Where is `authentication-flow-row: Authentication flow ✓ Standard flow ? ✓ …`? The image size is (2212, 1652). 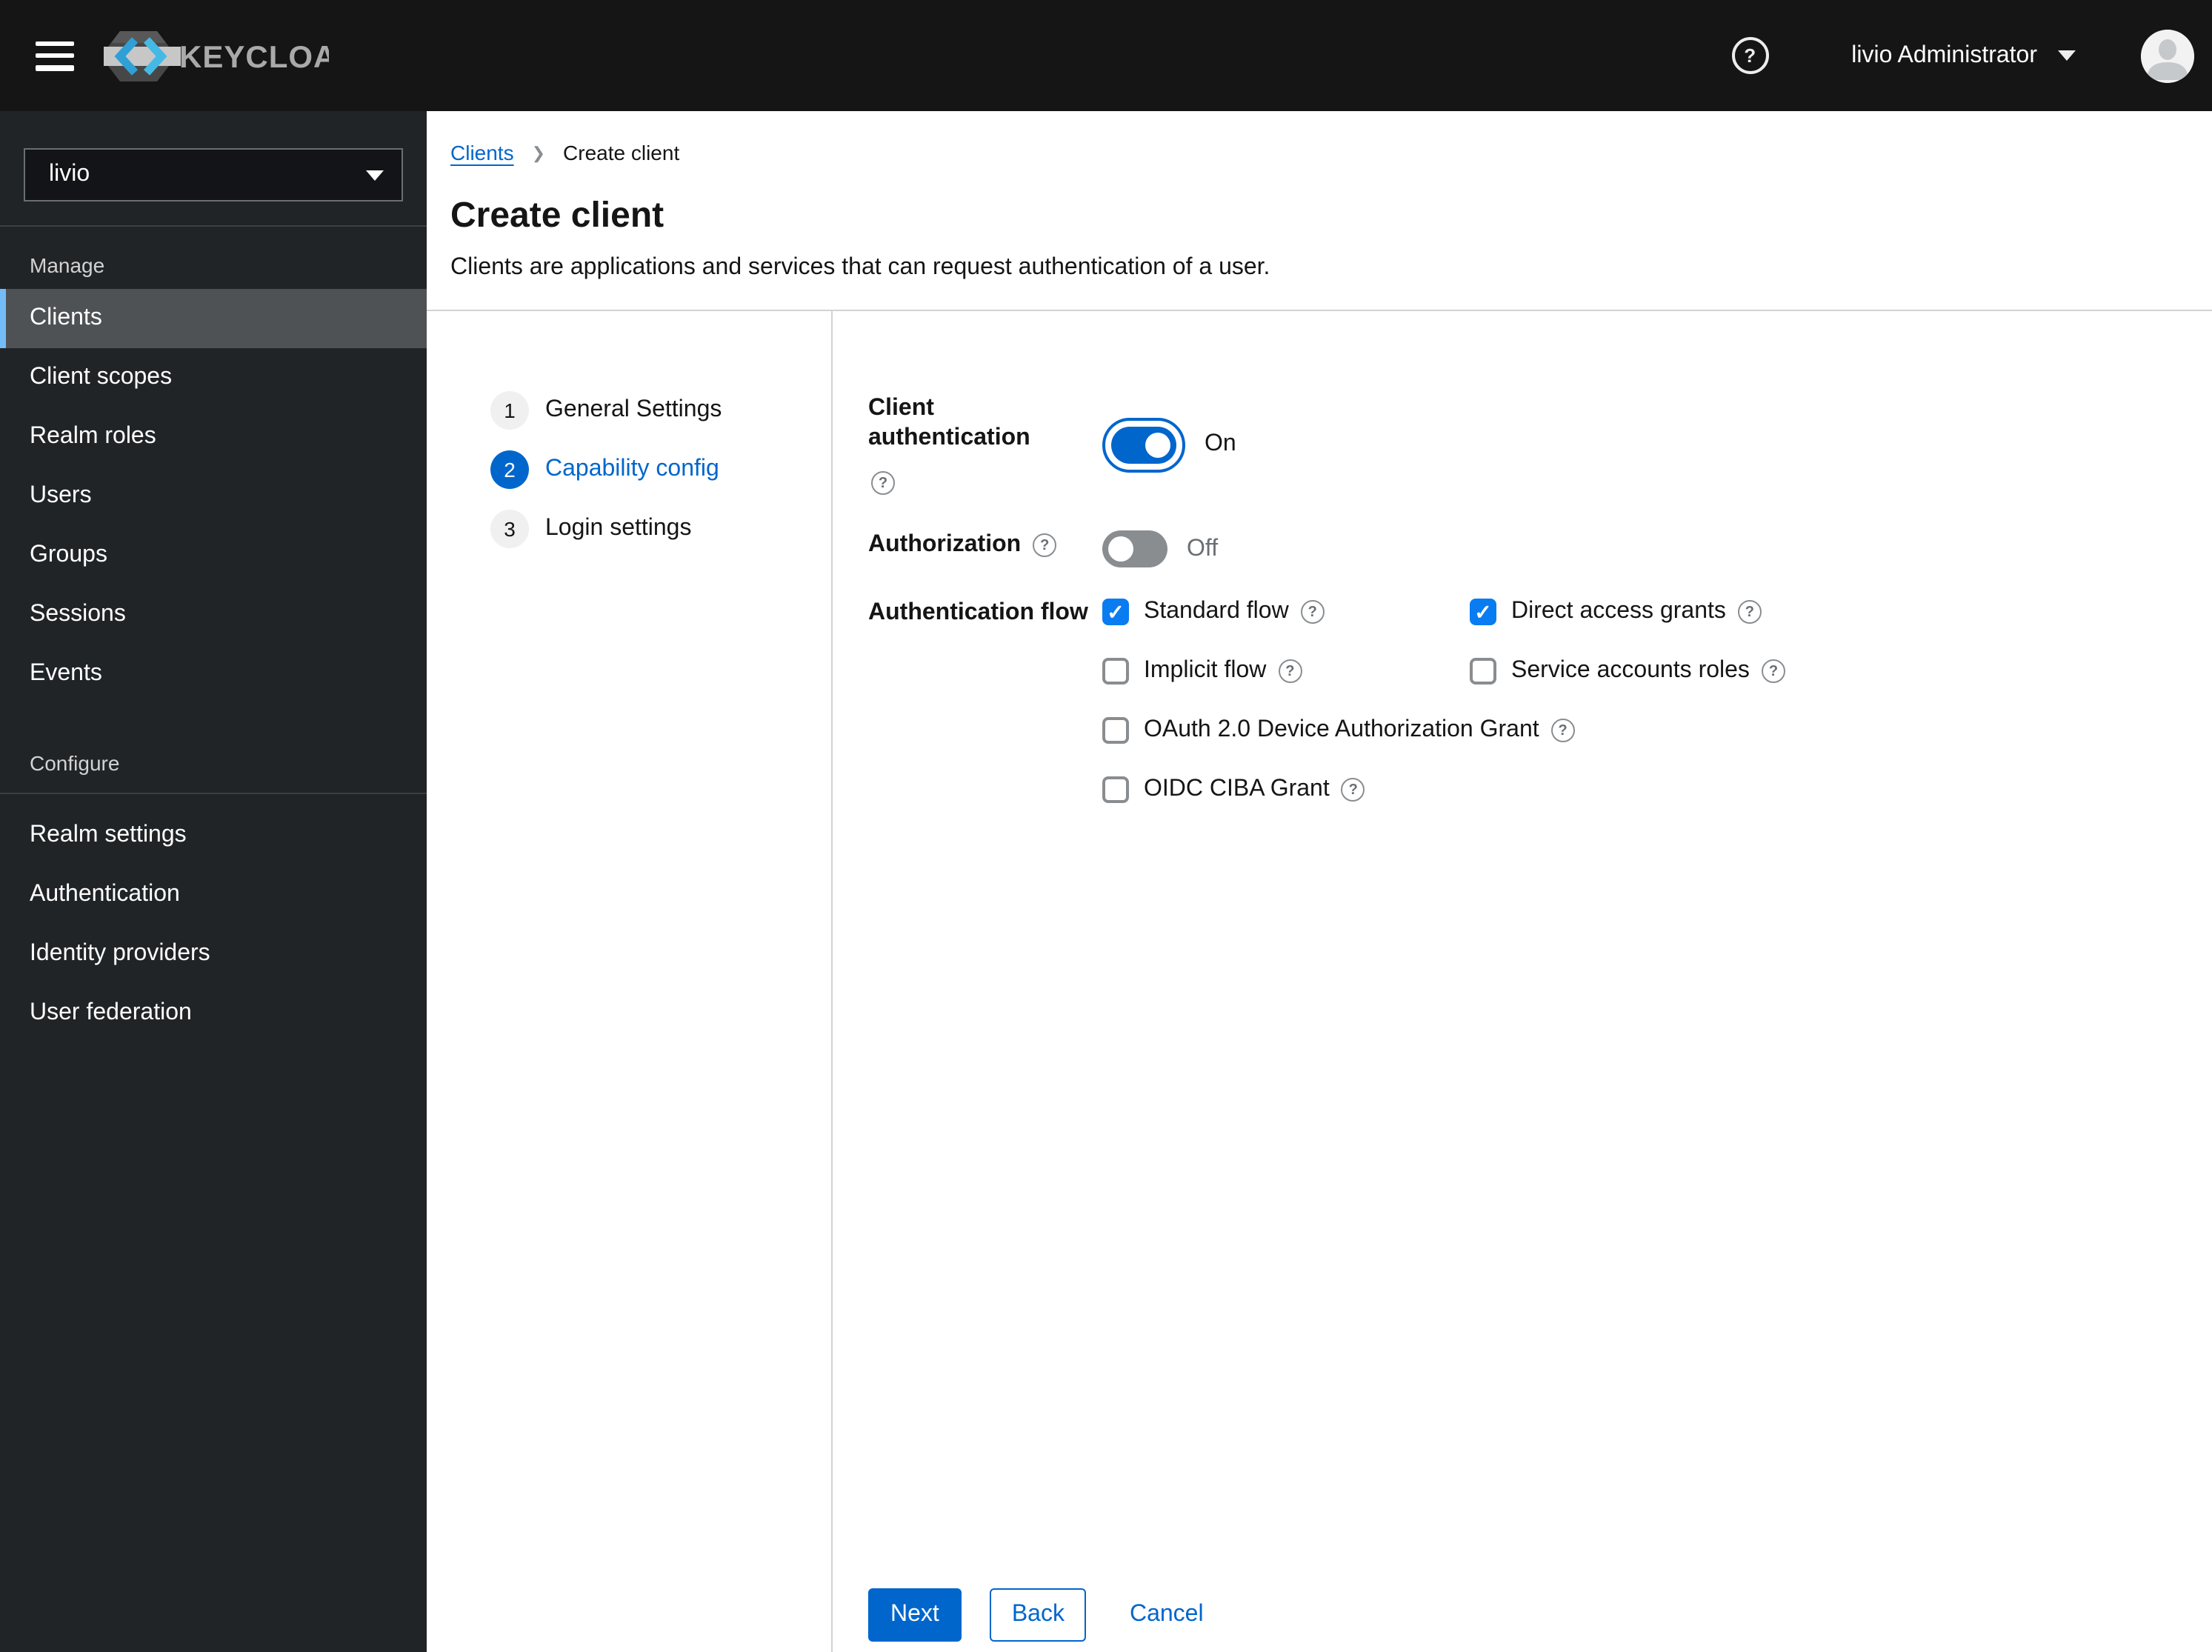
authentication-flow-row: Authentication flow ✓ Standard flow ? ✓ … is located at coordinates (1540, 717).